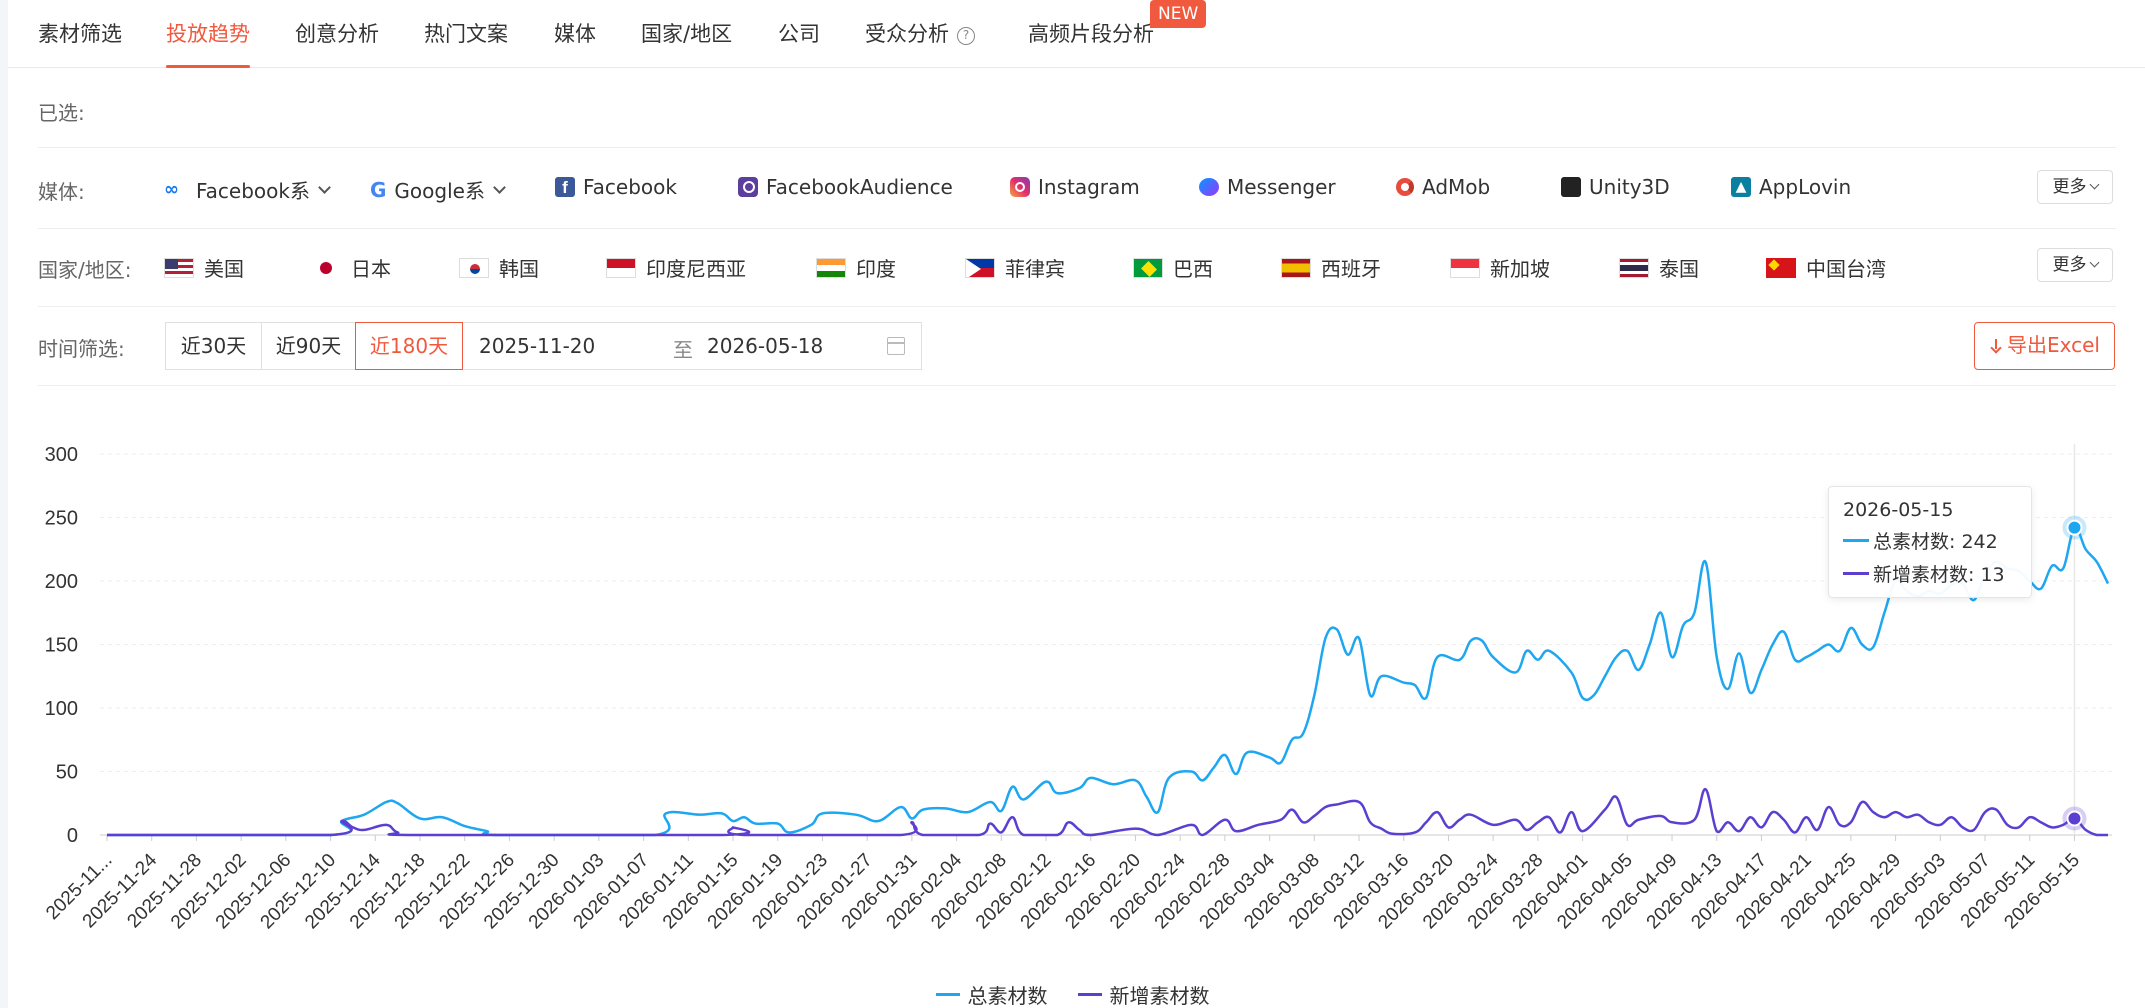 The image size is (2145, 1008). Describe the element at coordinates (80, 33) in the screenshot. I see `tab-material-filter: 素材筛选` at that location.